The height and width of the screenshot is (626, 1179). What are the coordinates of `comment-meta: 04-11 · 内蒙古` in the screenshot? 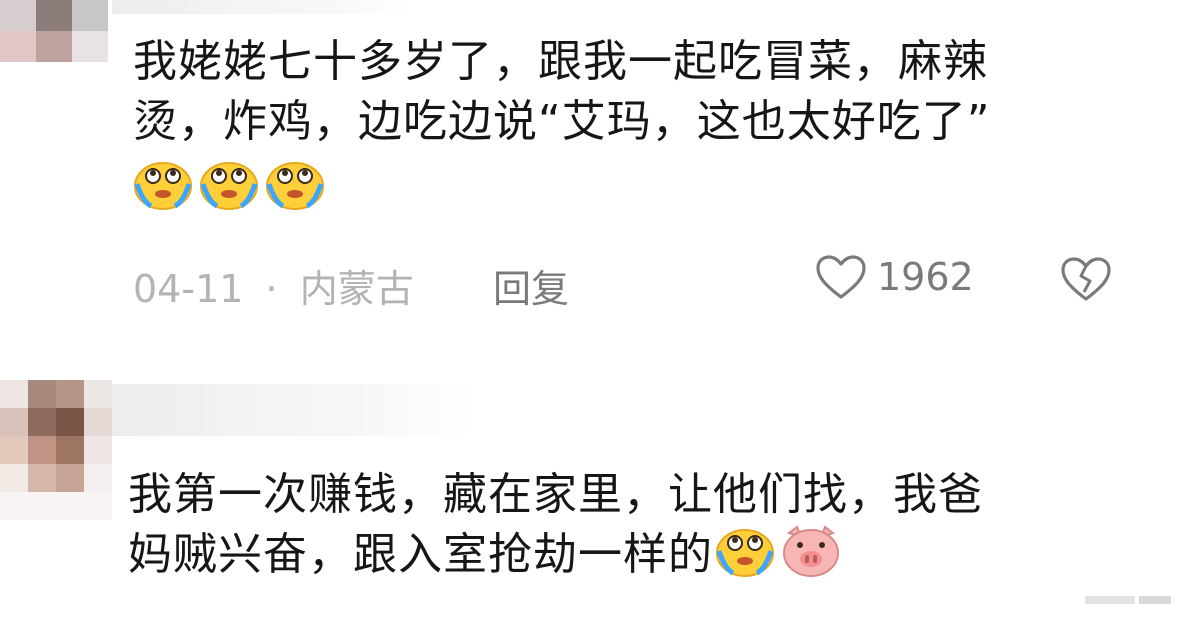 It's located at (273, 285).